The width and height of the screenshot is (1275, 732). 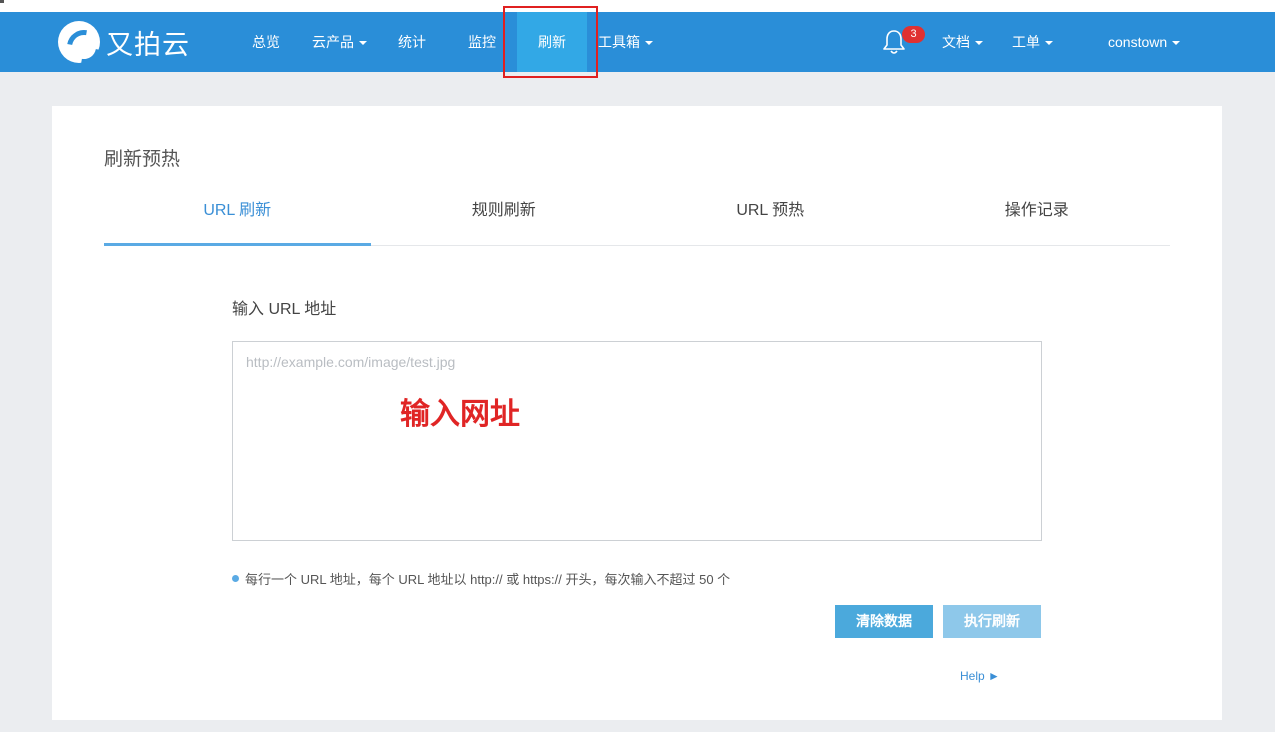 I want to click on top-navbar: 又拍云 总览 云产品 统计 监控 刷新 工具箱 3 文档 工单 constown, so click(x=637, y=42).